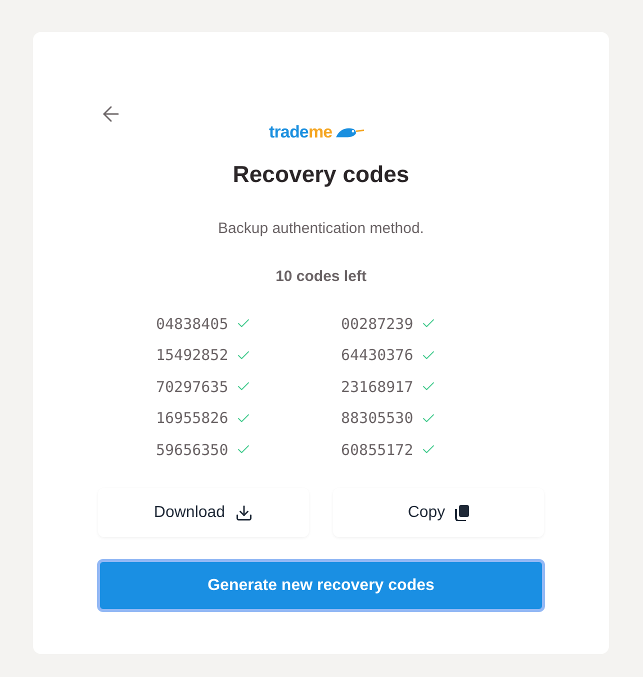 The image size is (643, 677). What do you see at coordinates (192, 355) in the screenshot?
I see `recovery-code: 15492852` at bounding box center [192, 355].